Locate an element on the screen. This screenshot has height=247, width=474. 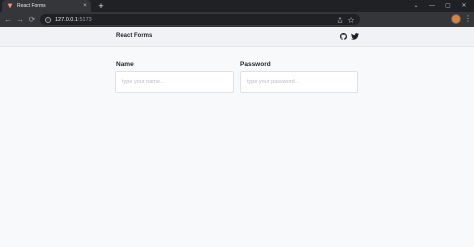
minimize-button: — is located at coordinates (432, 6).